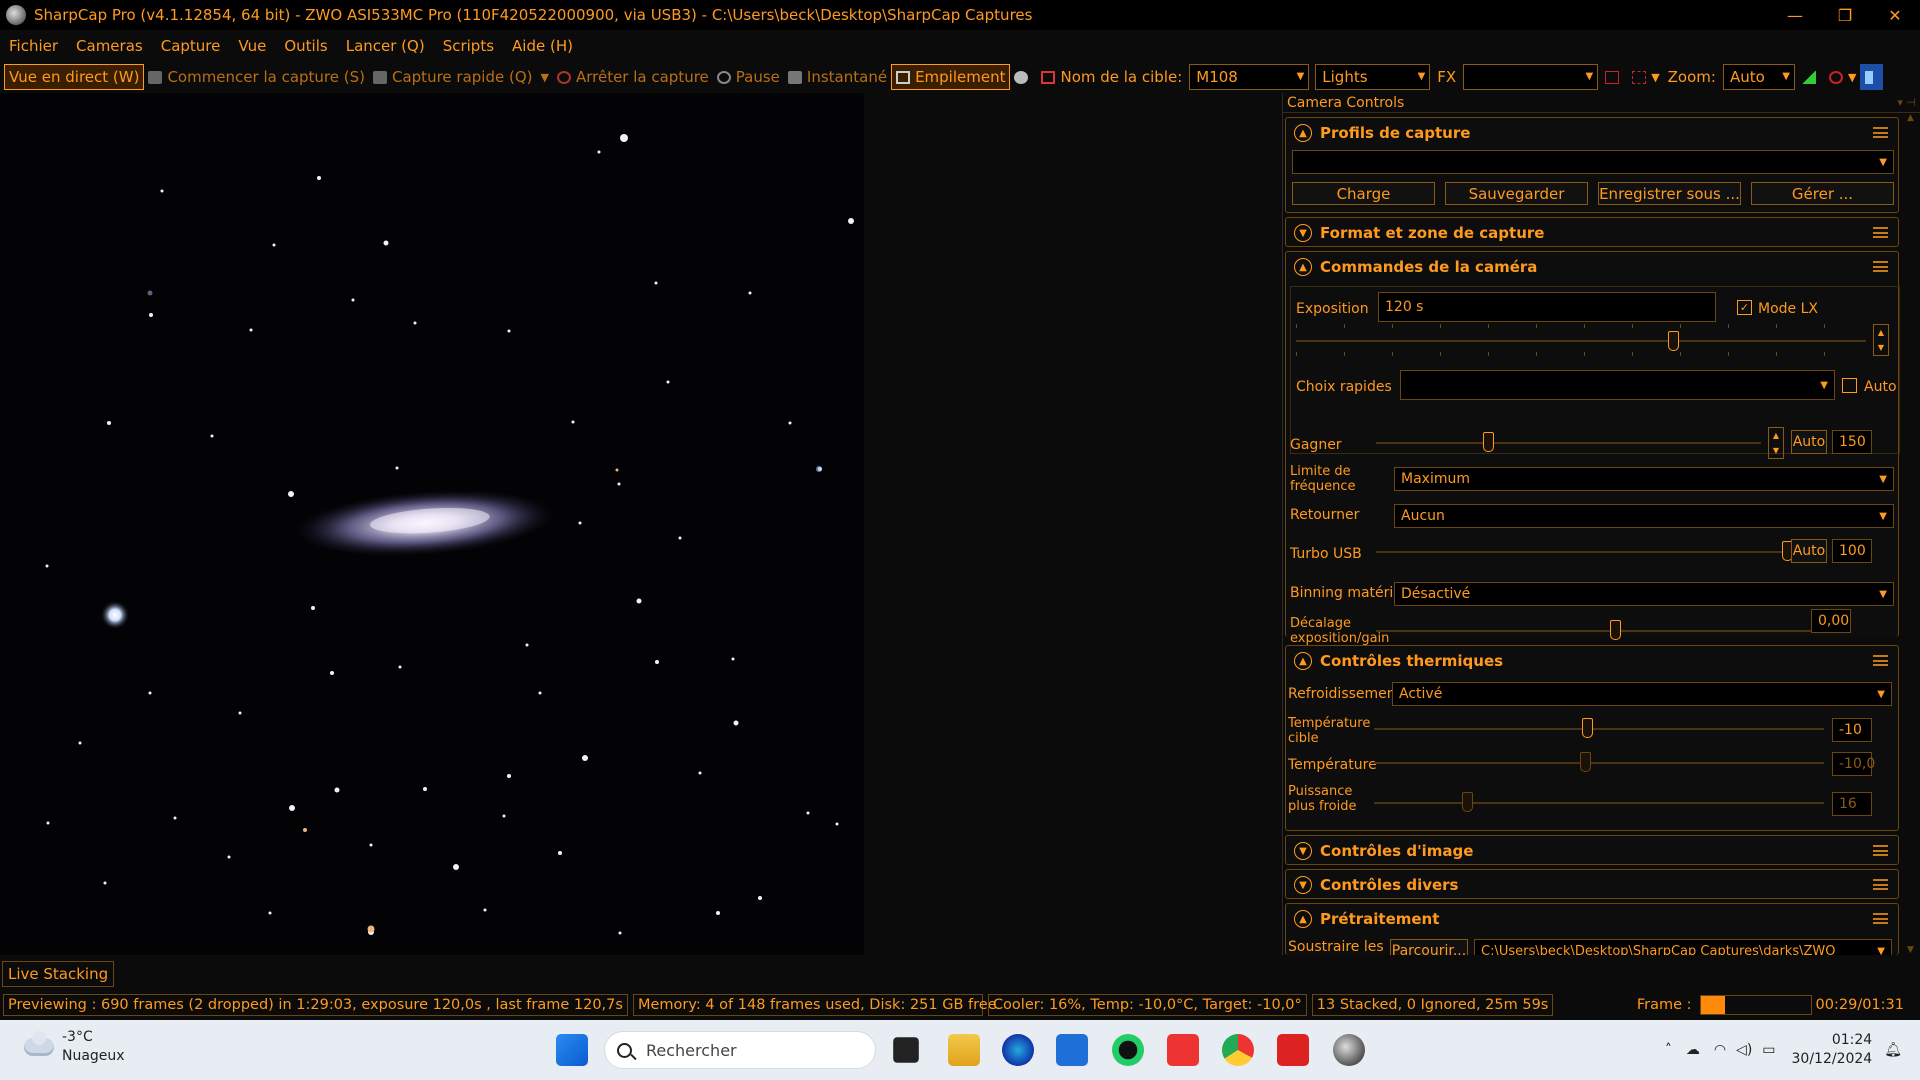 Image resolution: width=1920 pixels, height=1080 pixels. What do you see at coordinates (1842, 77) in the screenshot?
I see `focus-button: ▼` at bounding box center [1842, 77].